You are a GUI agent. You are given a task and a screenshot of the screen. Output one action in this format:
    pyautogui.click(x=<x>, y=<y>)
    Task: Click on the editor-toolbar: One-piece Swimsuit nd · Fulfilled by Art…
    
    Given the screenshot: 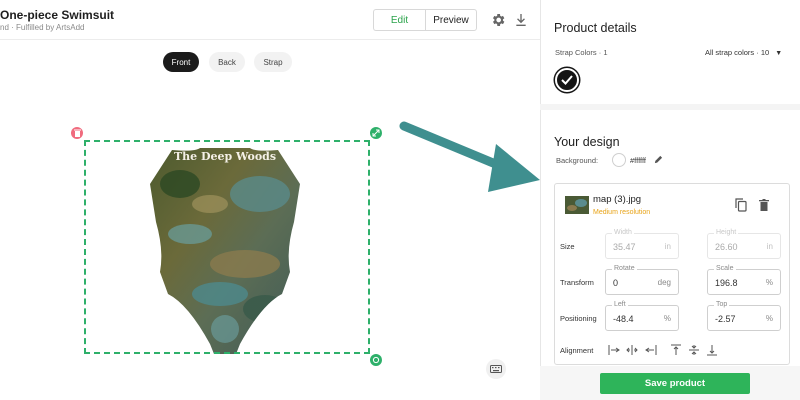 What is the action you would take?
    pyautogui.click(x=270, y=20)
    